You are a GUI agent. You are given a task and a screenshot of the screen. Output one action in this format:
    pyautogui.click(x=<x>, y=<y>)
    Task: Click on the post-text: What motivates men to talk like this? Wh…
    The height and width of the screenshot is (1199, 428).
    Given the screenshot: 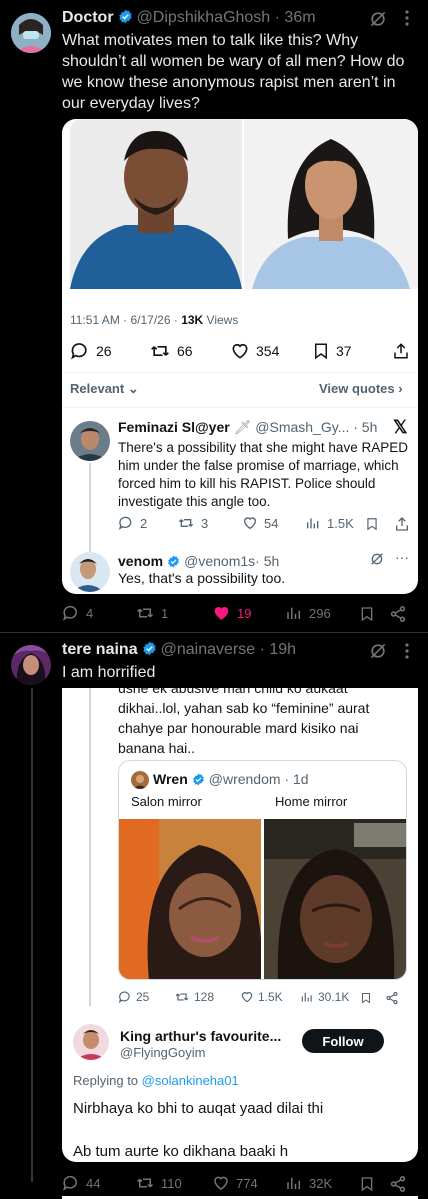 What is the action you would take?
    pyautogui.click(x=233, y=72)
    